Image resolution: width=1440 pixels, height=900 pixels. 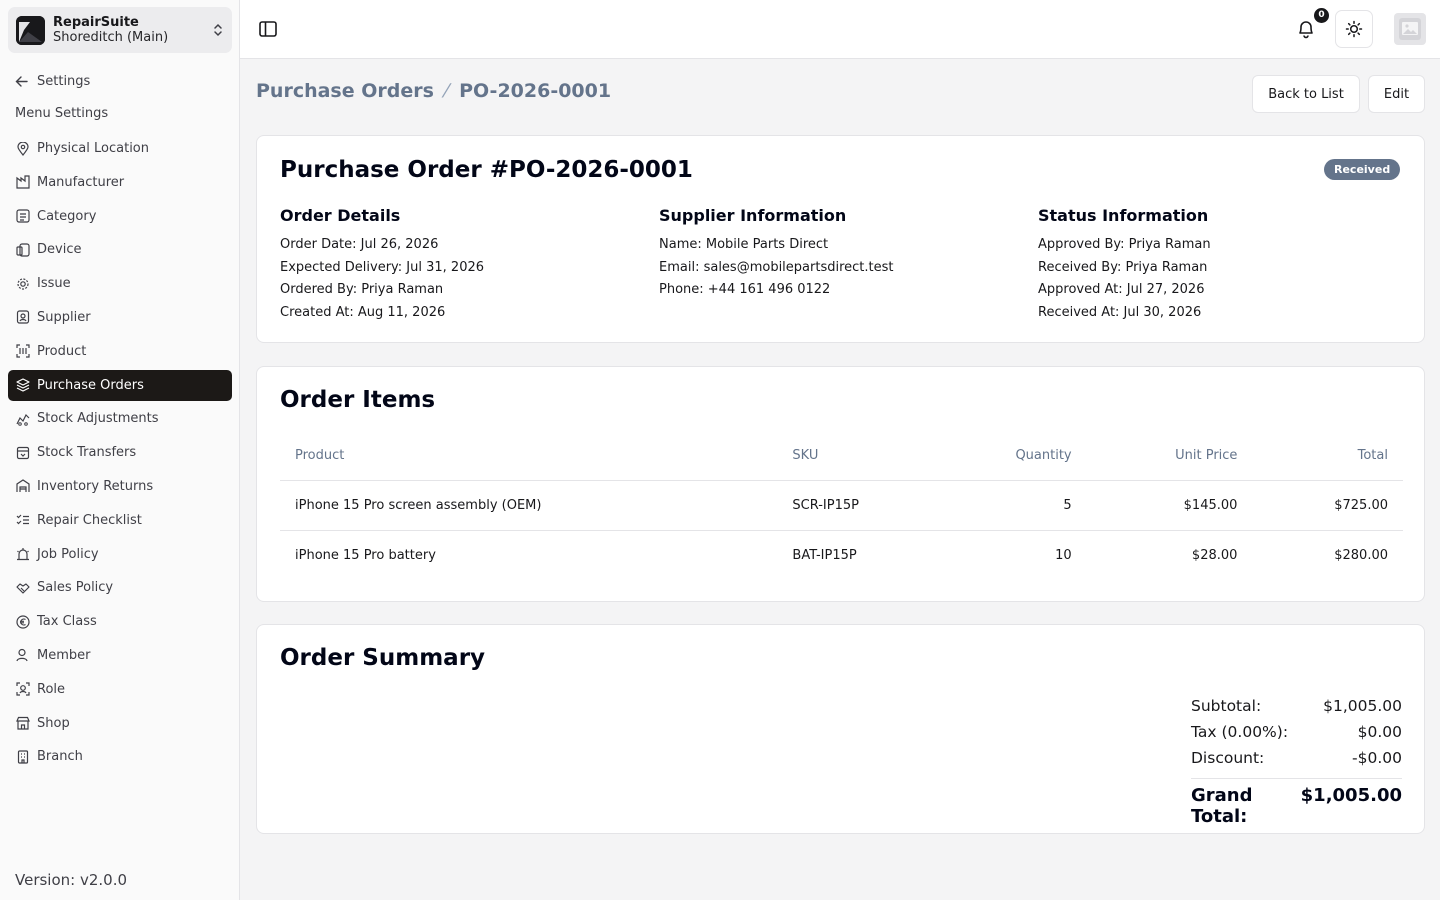 What do you see at coordinates (95, 486) in the screenshot?
I see `sidebar-item-label: Inventory Returns` at bounding box center [95, 486].